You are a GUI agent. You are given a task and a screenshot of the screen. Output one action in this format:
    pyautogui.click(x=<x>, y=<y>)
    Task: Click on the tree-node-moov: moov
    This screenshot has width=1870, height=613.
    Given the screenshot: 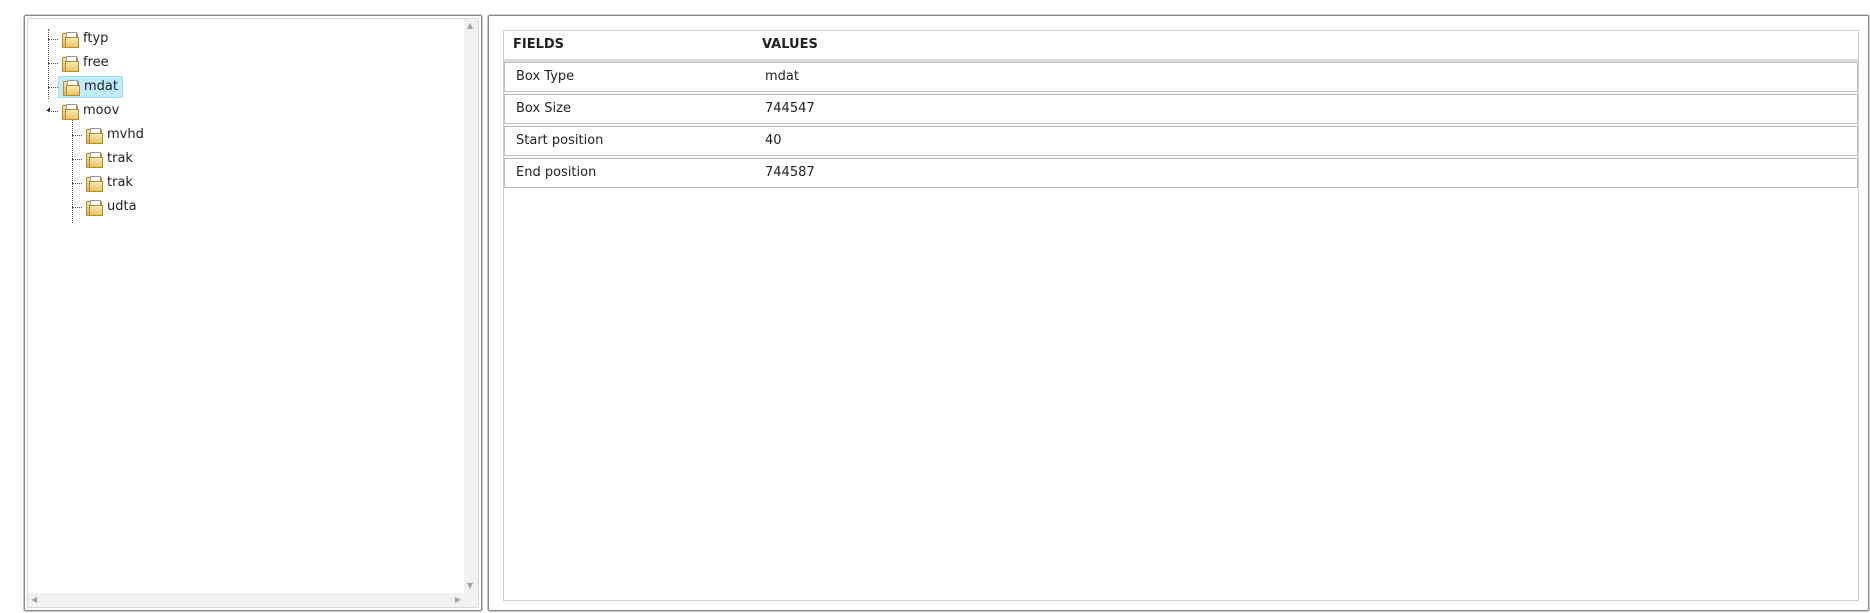 What is the action you would take?
    pyautogui.click(x=90, y=111)
    